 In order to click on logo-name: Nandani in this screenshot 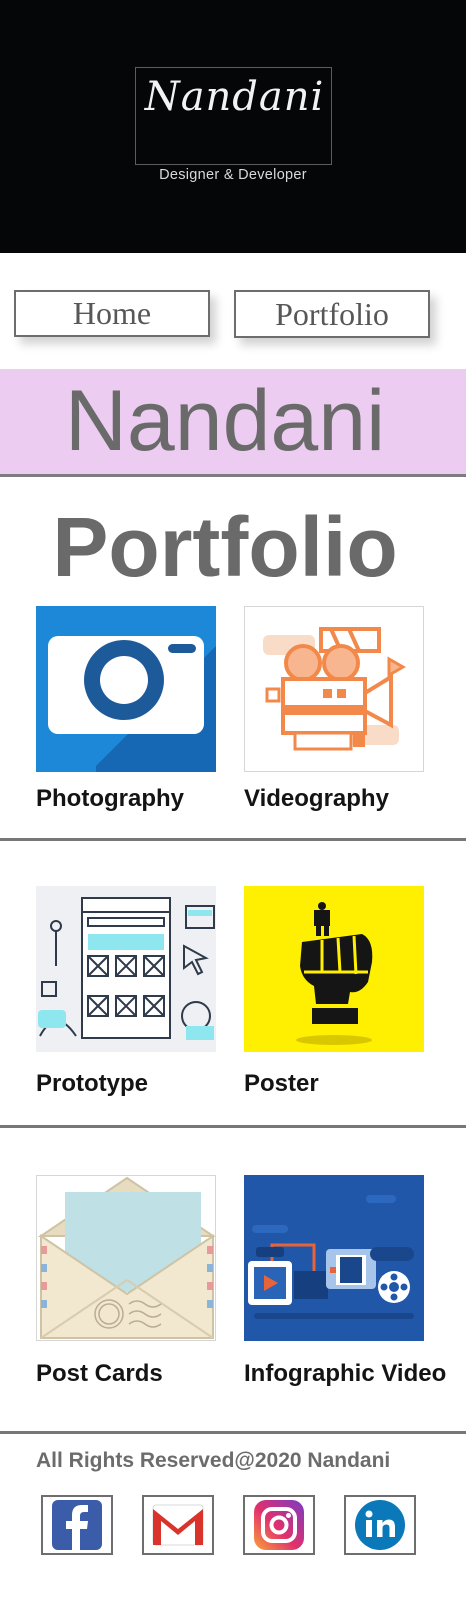, I will do `click(234, 97)`.